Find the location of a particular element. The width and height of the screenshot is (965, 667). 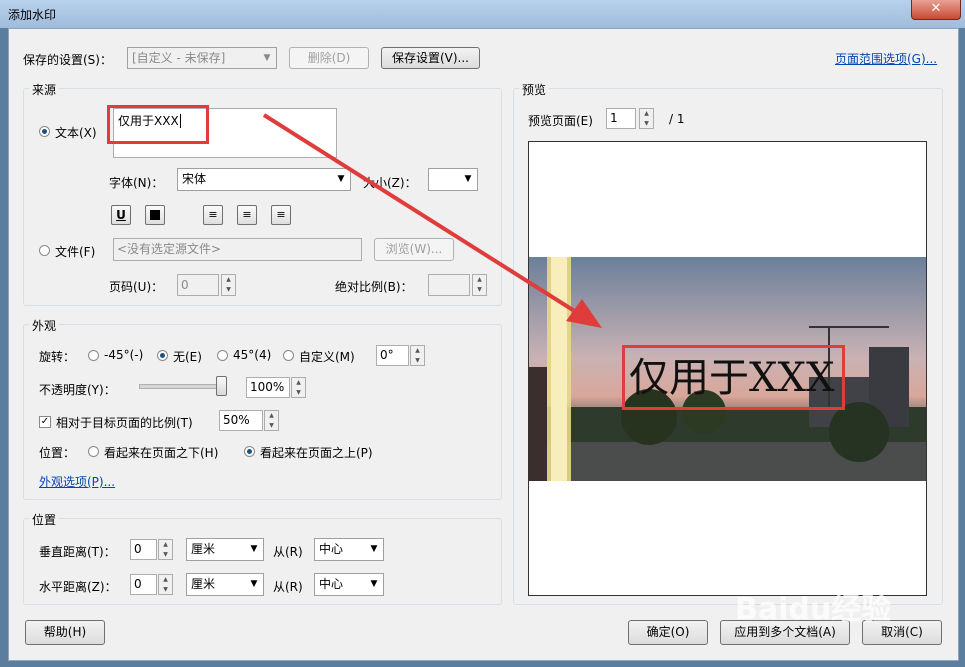

window-title: 添加水印 is located at coordinates (32, 15).